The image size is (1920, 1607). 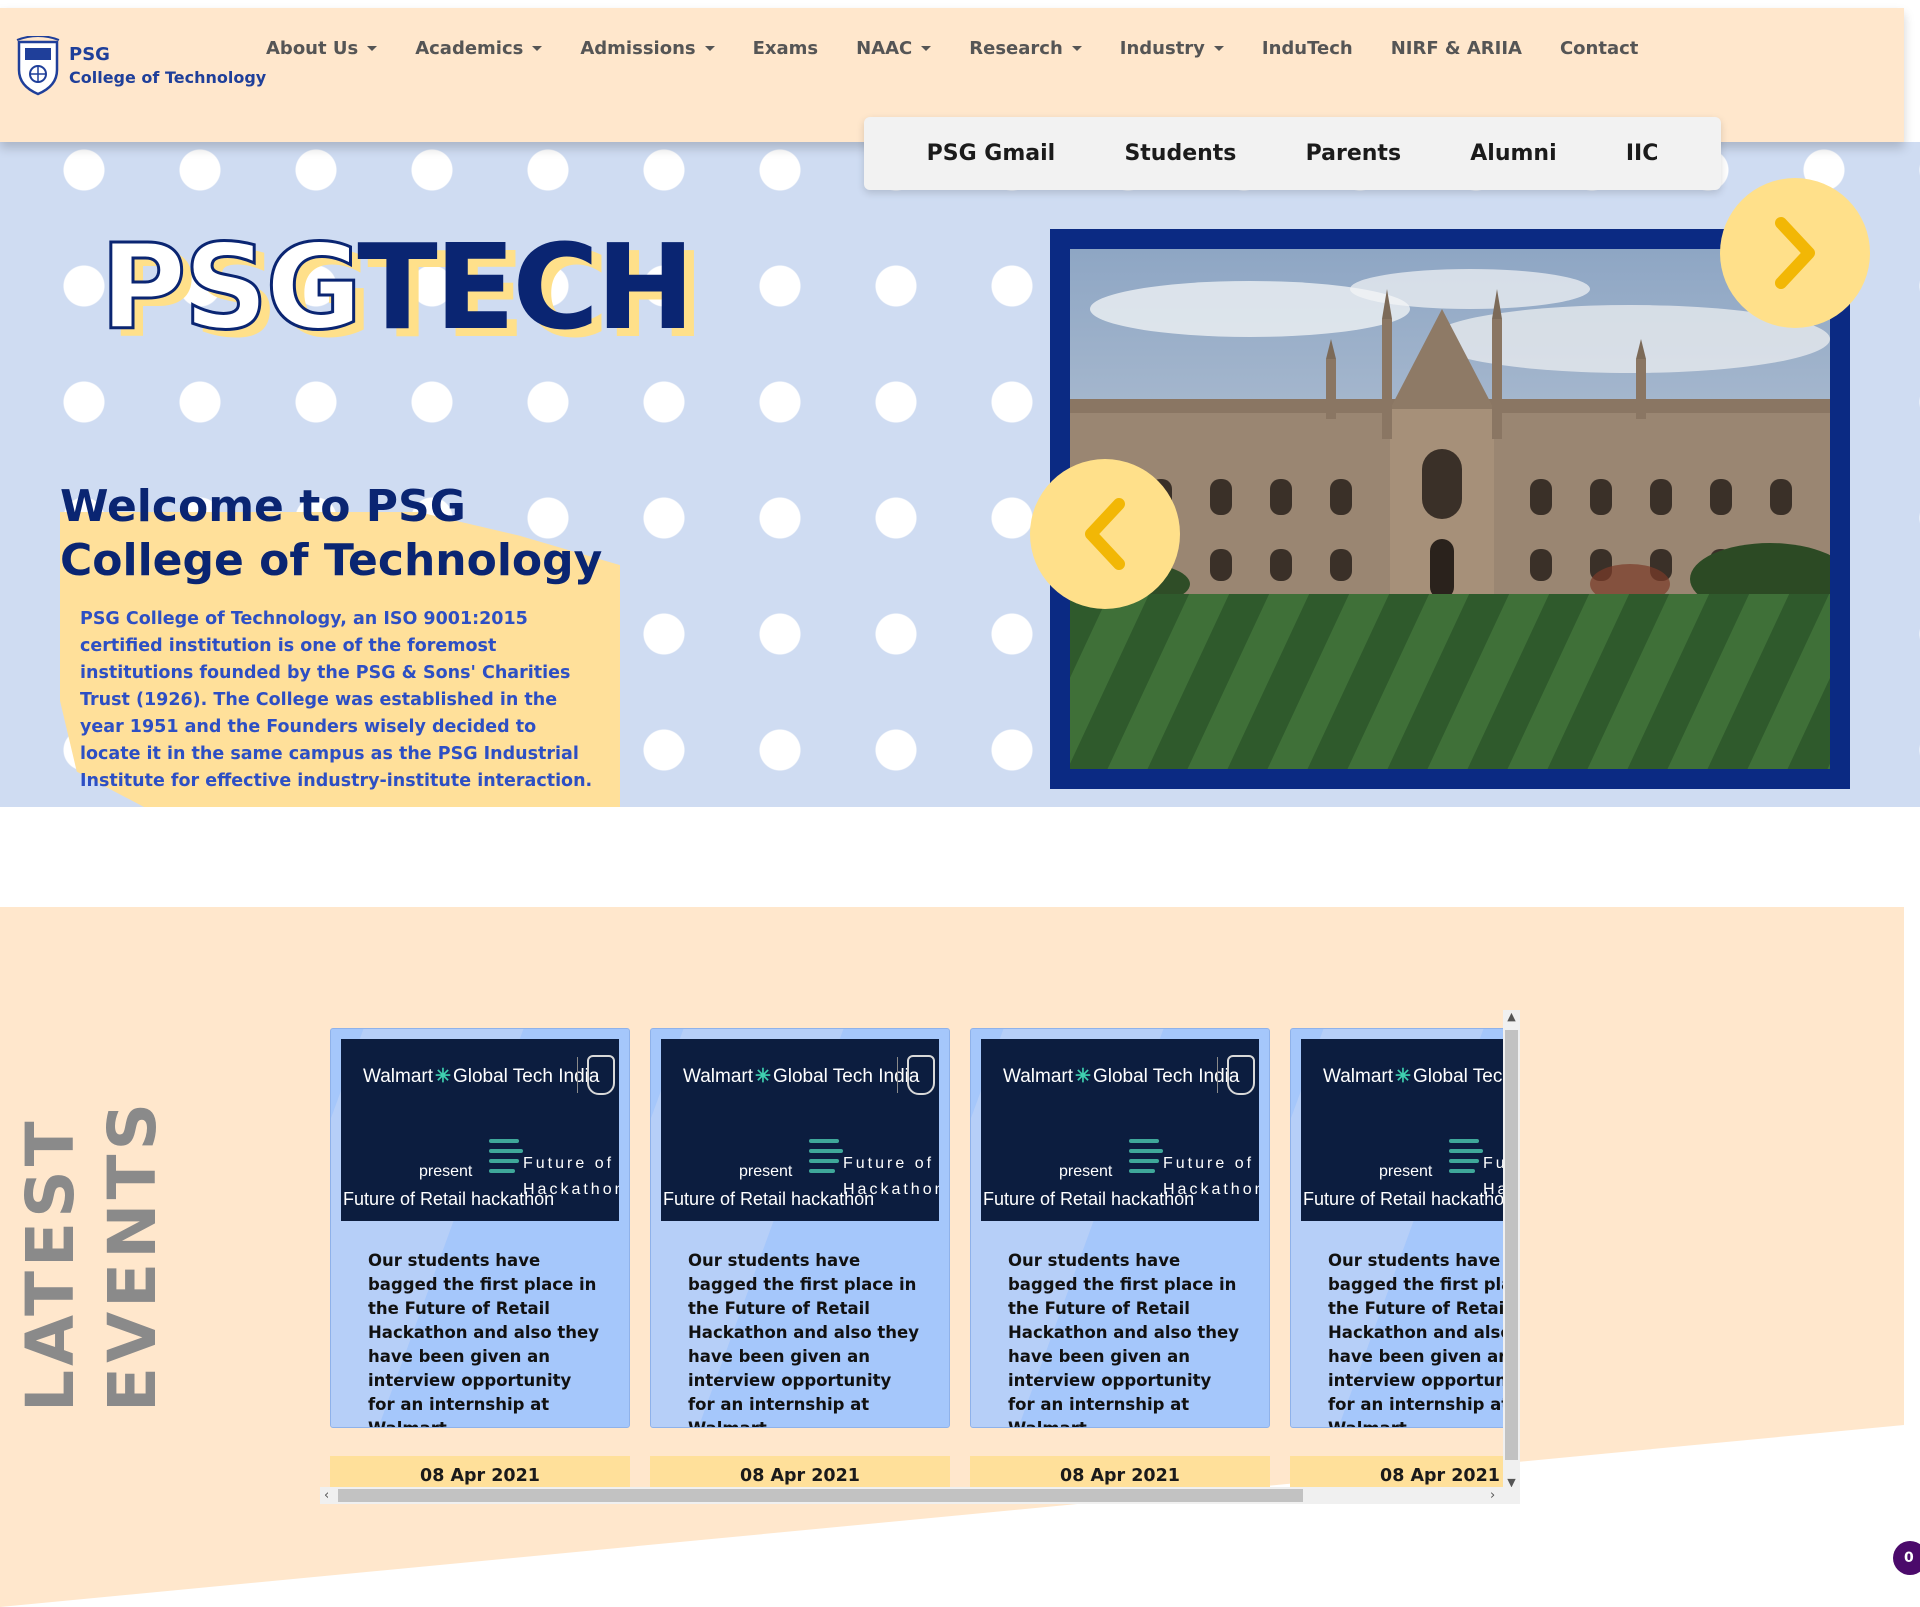 What do you see at coordinates (991, 153) in the screenshot?
I see `quicklink-psg-gmail: PSG Gmail` at bounding box center [991, 153].